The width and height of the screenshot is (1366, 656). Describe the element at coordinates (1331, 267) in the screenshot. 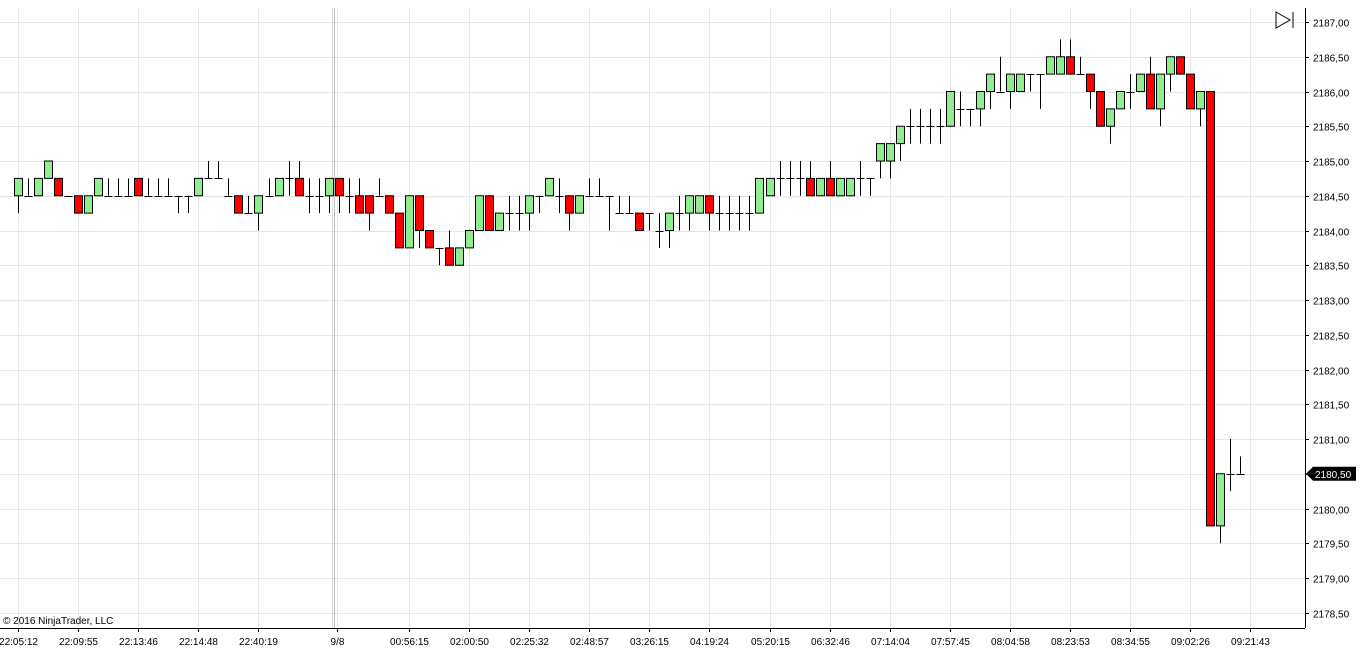

I see `y-tick-label: 2183,50` at that location.